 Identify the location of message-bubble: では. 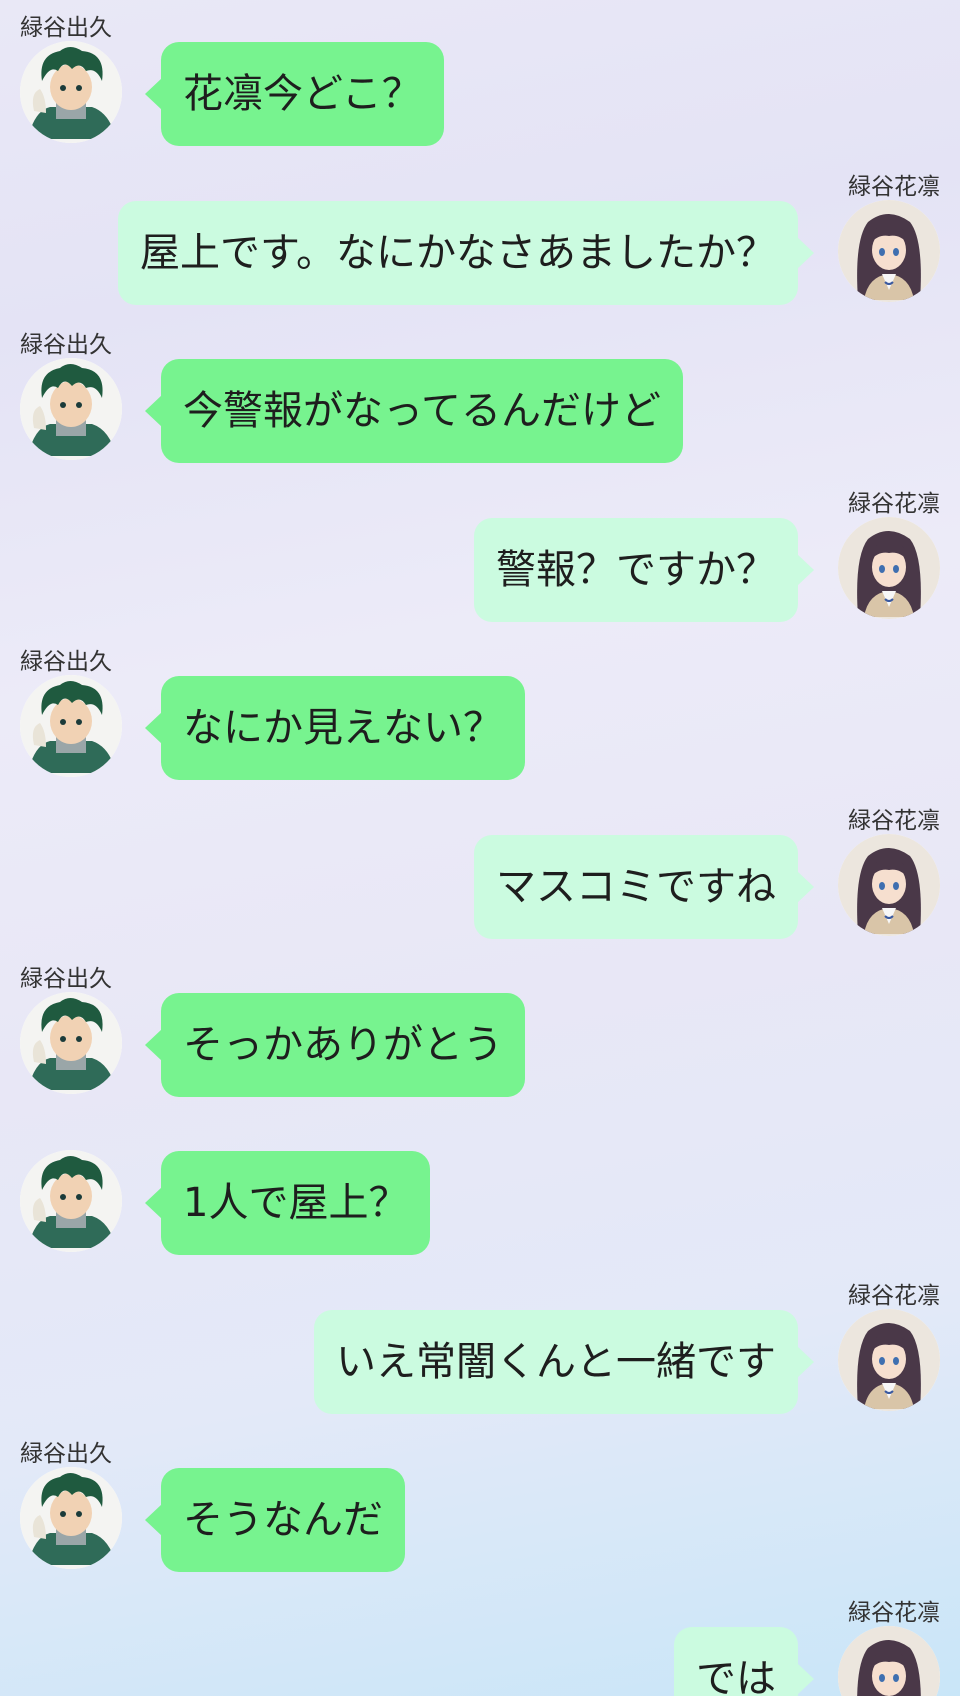
(744, 1661).